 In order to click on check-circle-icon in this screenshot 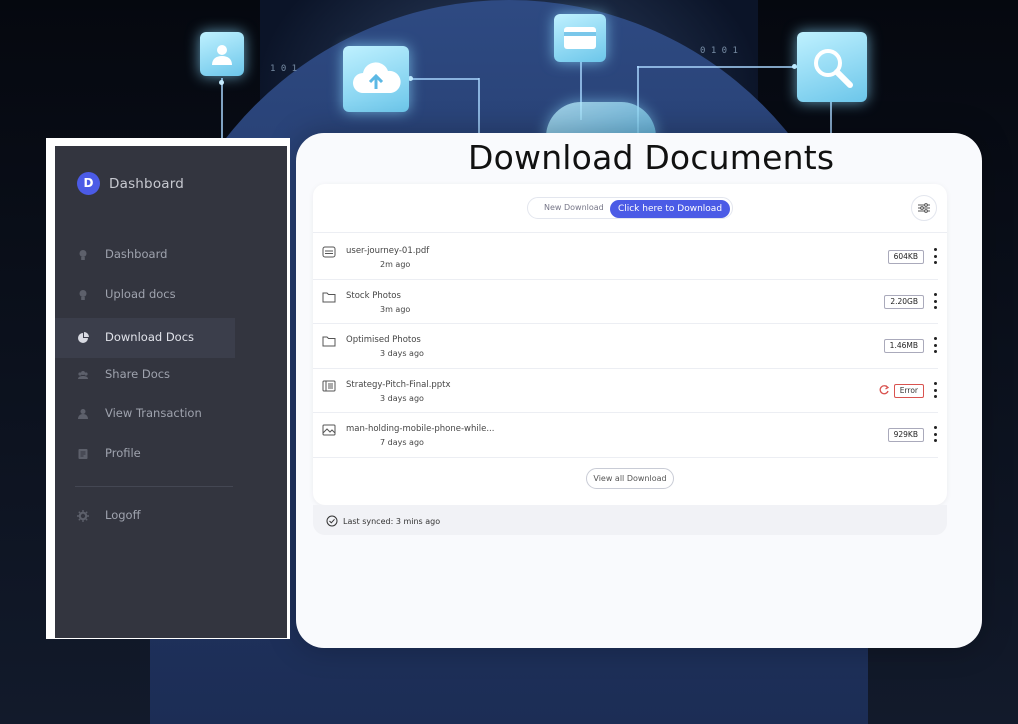, I will do `click(332, 521)`.